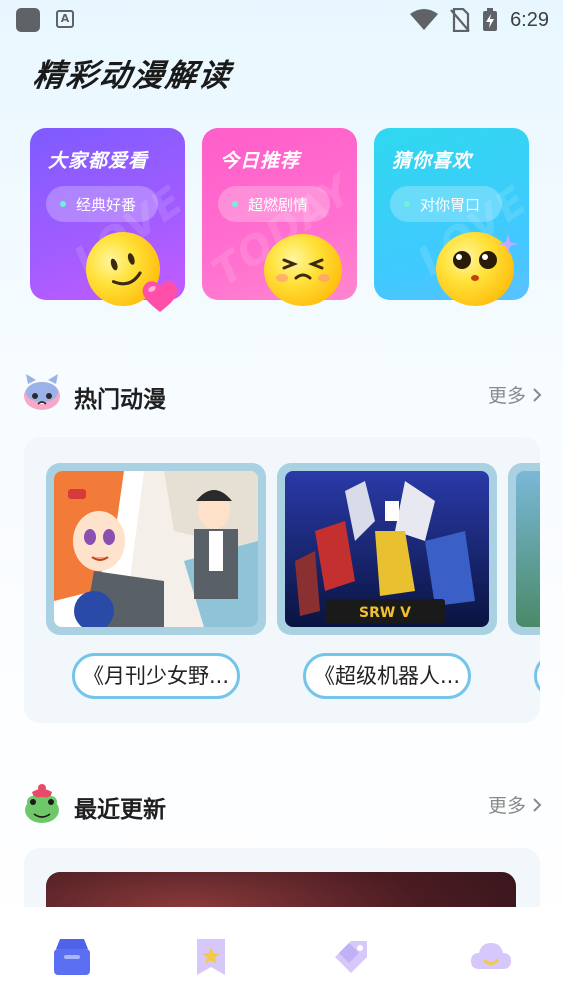 The image size is (563, 1002). What do you see at coordinates (120, 810) in the screenshot?
I see `section-title: 最近更新` at bounding box center [120, 810].